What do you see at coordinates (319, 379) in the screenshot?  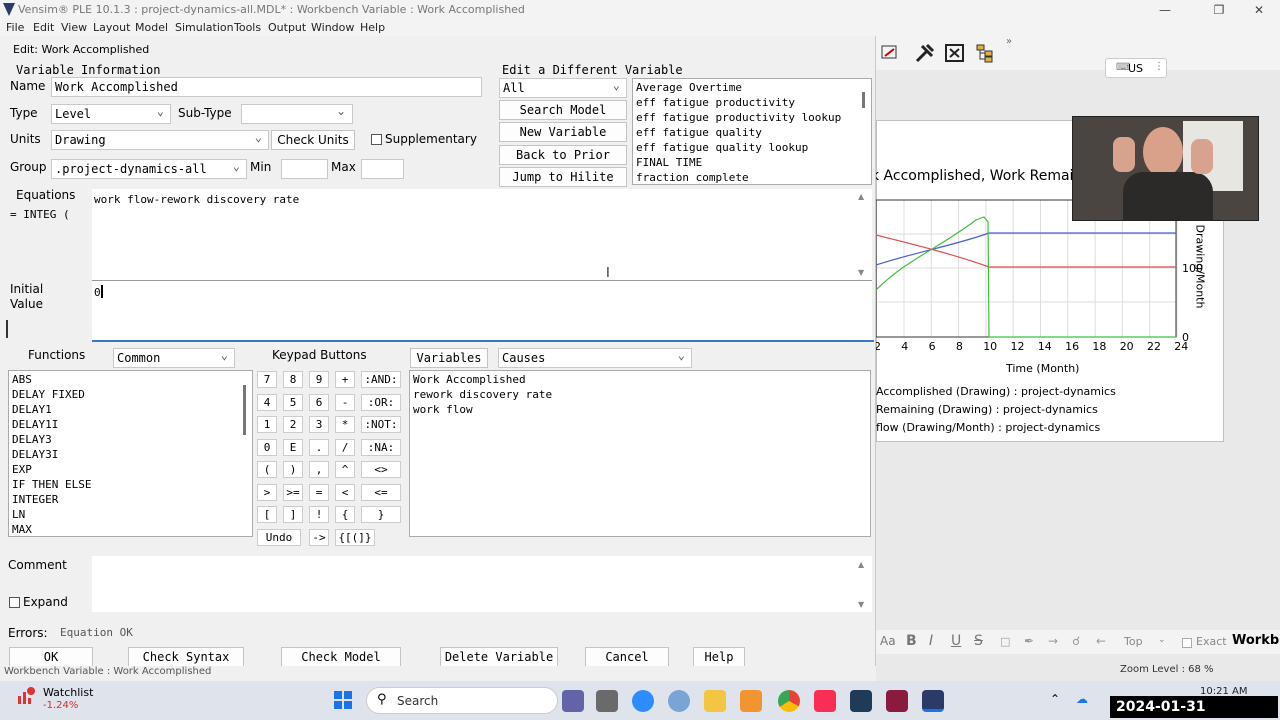 I see `keypad-key: 9` at bounding box center [319, 379].